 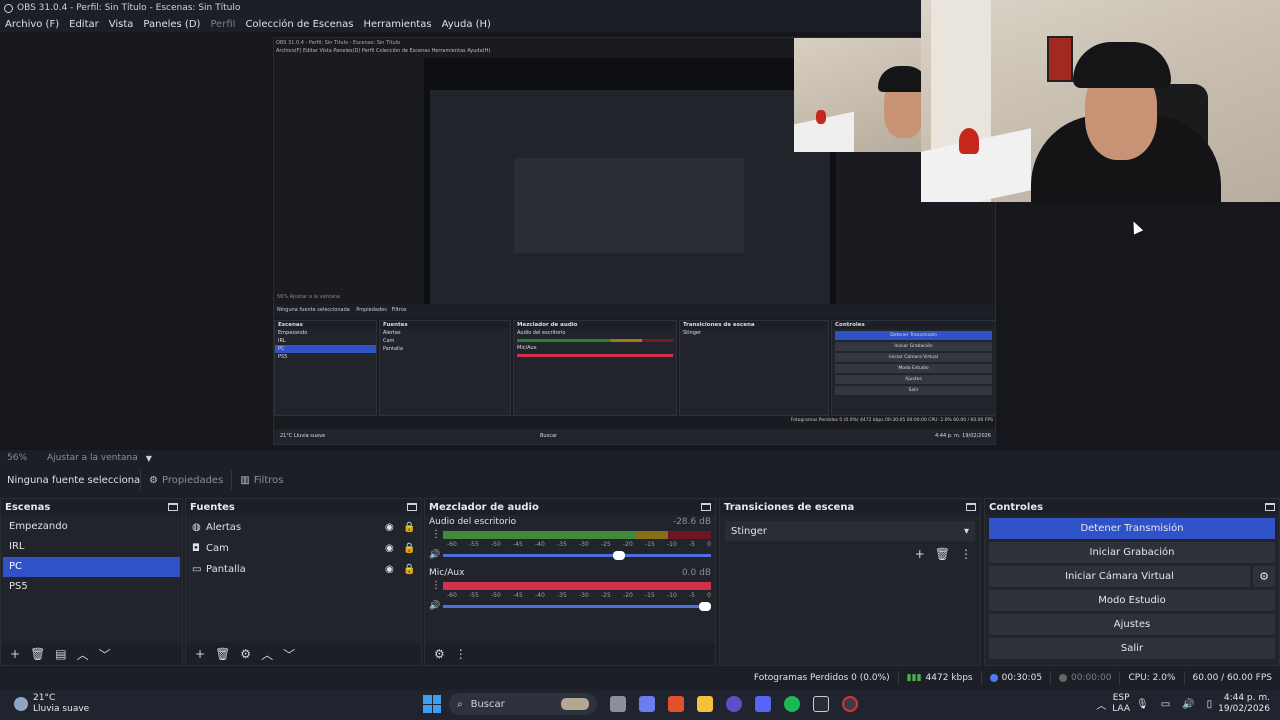 What do you see at coordinates (850, 531) in the screenshot?
I see `transition-select: Stinger ▾` at bounding box center [850, 531].